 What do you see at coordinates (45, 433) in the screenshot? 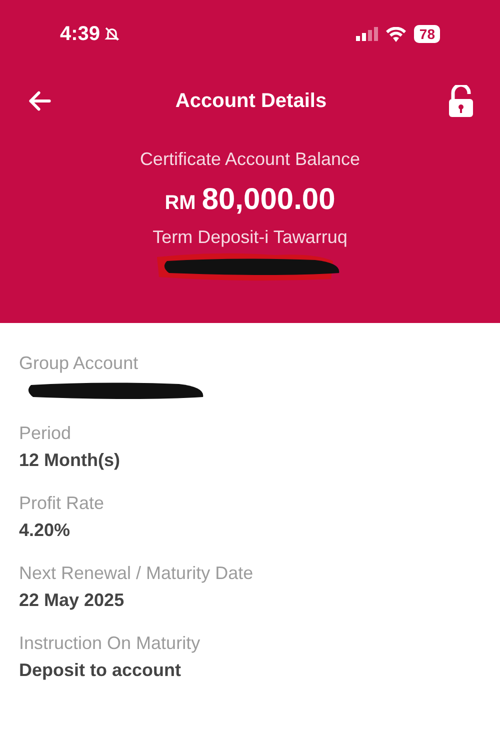
I see `field-label: Period` at bounding box center [45, 433].